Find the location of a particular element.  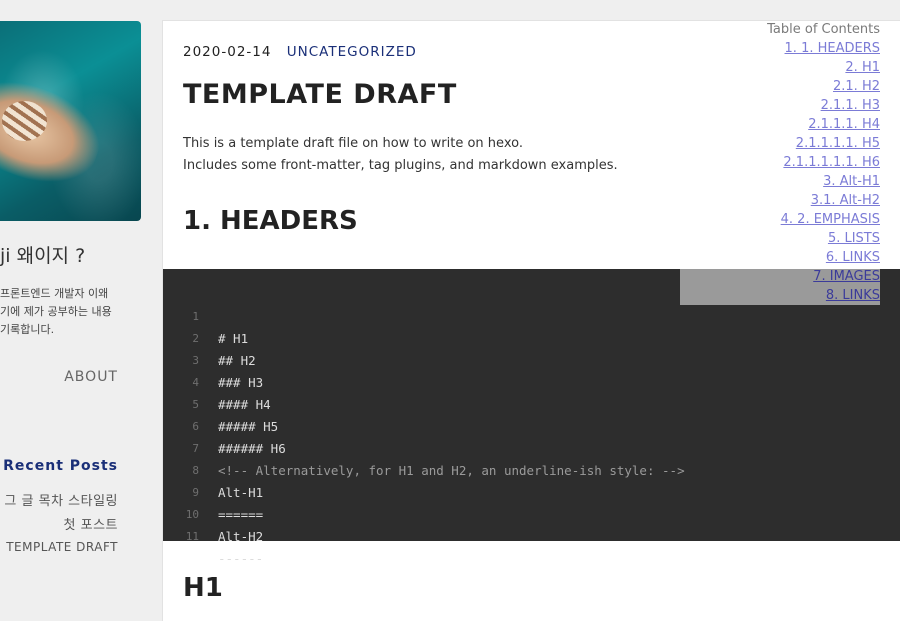

post-date: 2020-02-14 is located at coordinates (227, 52).